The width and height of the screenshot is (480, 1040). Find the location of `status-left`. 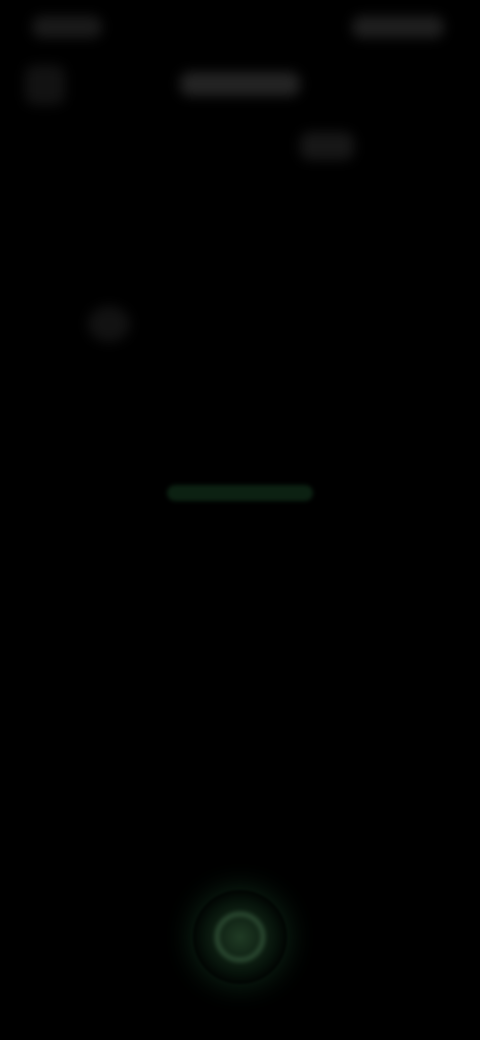

status-left is located at coordinates (67, 27).